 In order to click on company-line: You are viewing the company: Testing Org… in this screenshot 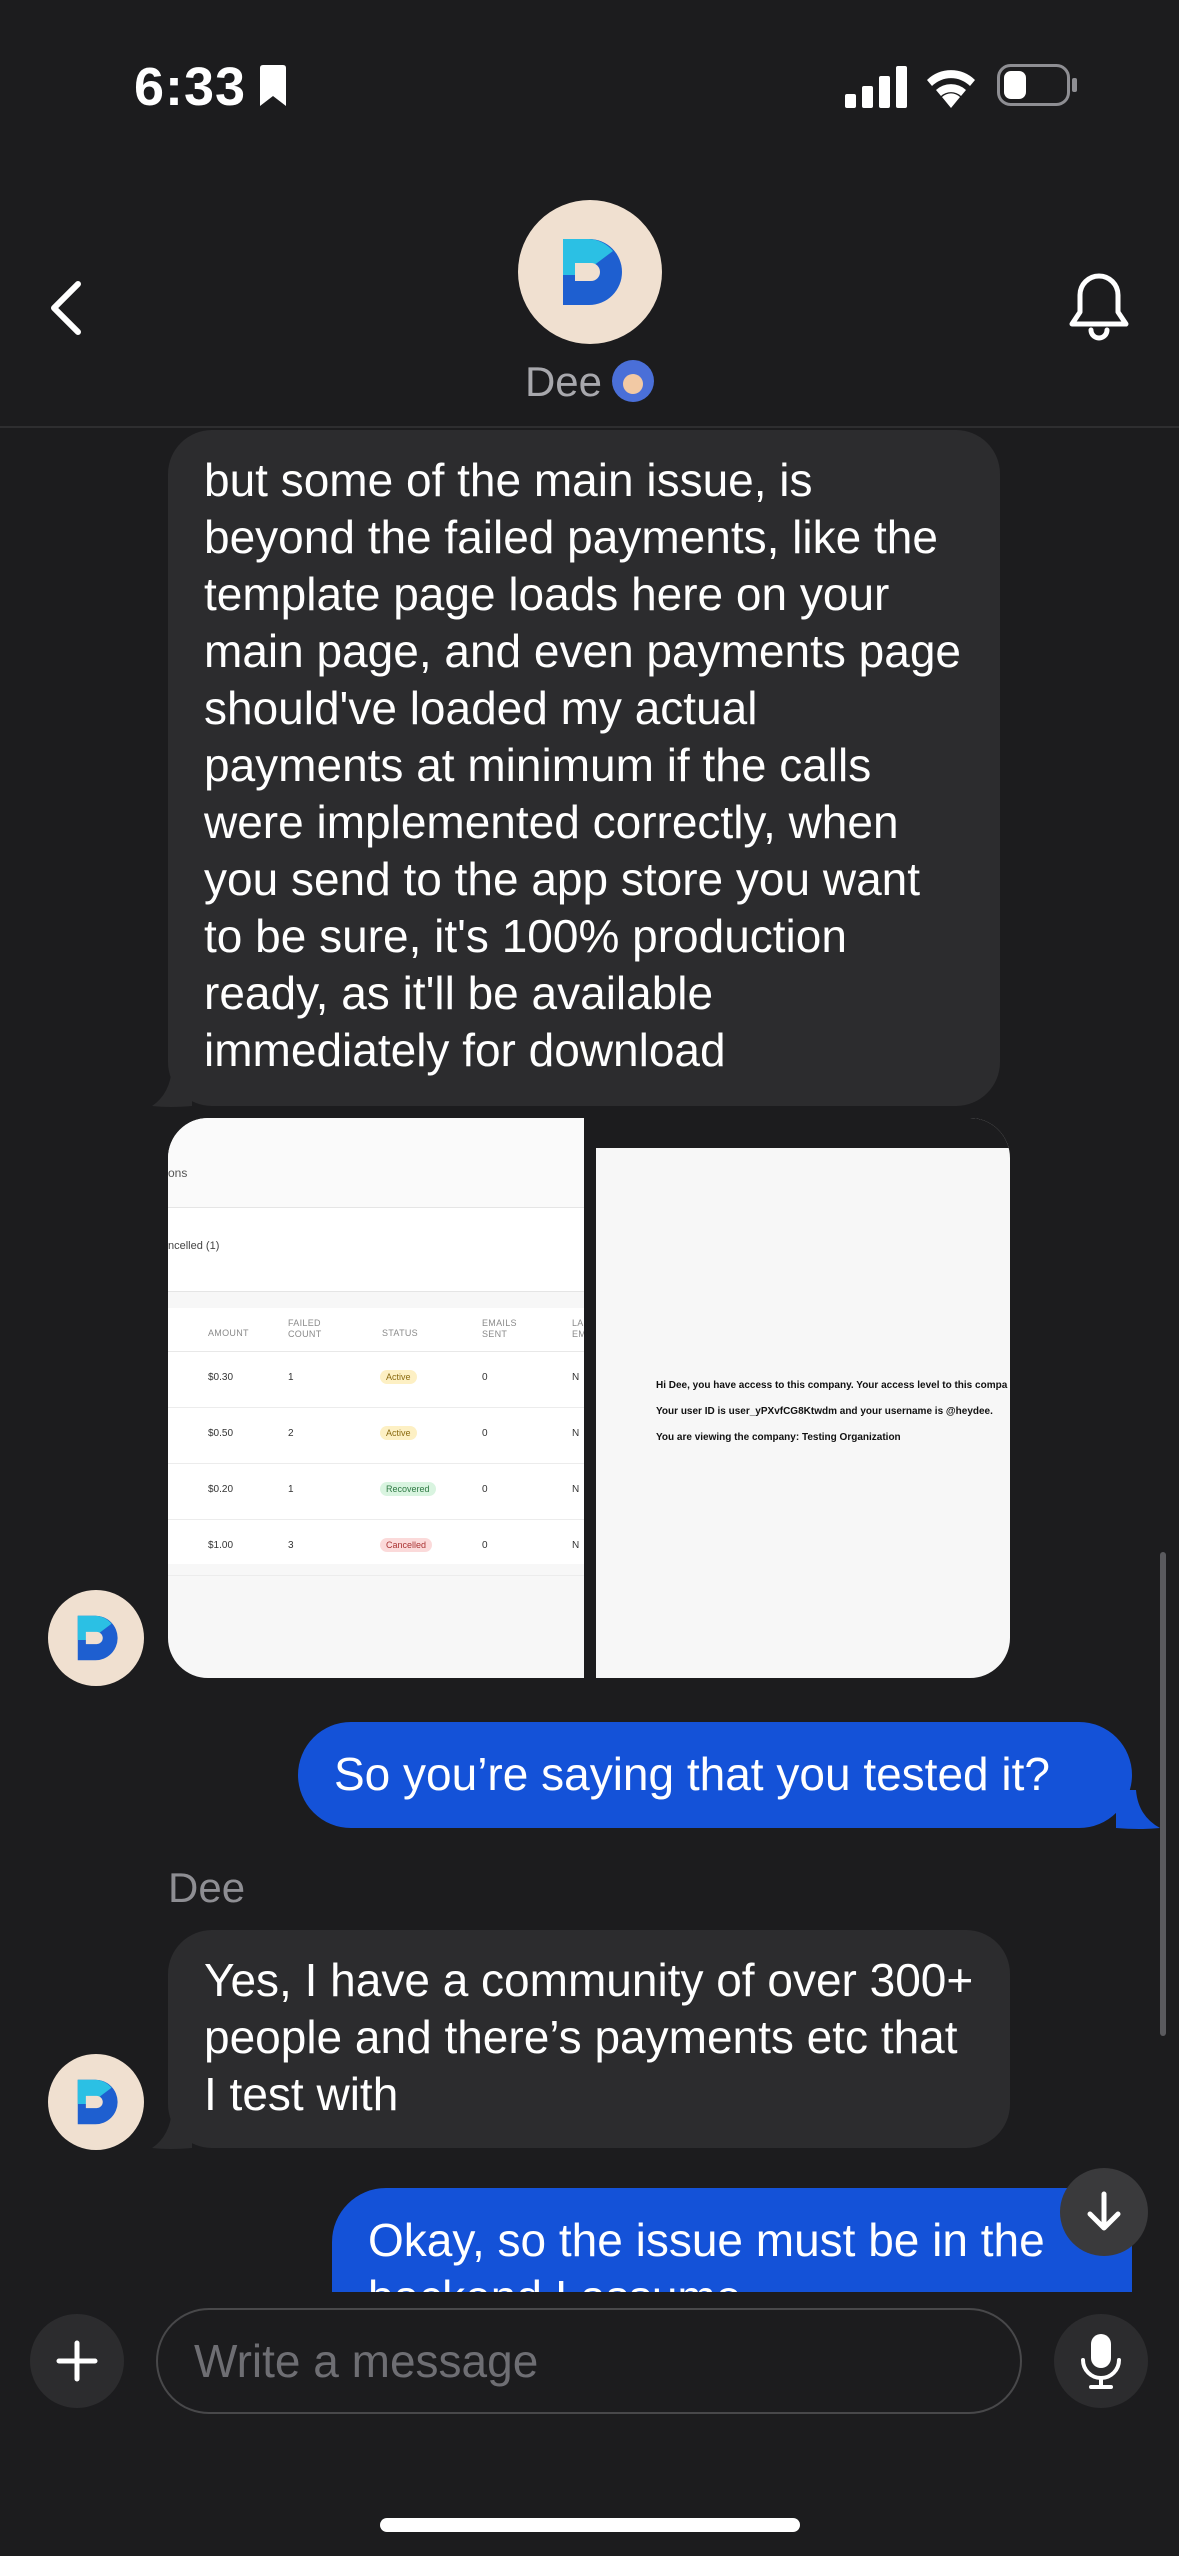, I will do `click(778, 1437)`.